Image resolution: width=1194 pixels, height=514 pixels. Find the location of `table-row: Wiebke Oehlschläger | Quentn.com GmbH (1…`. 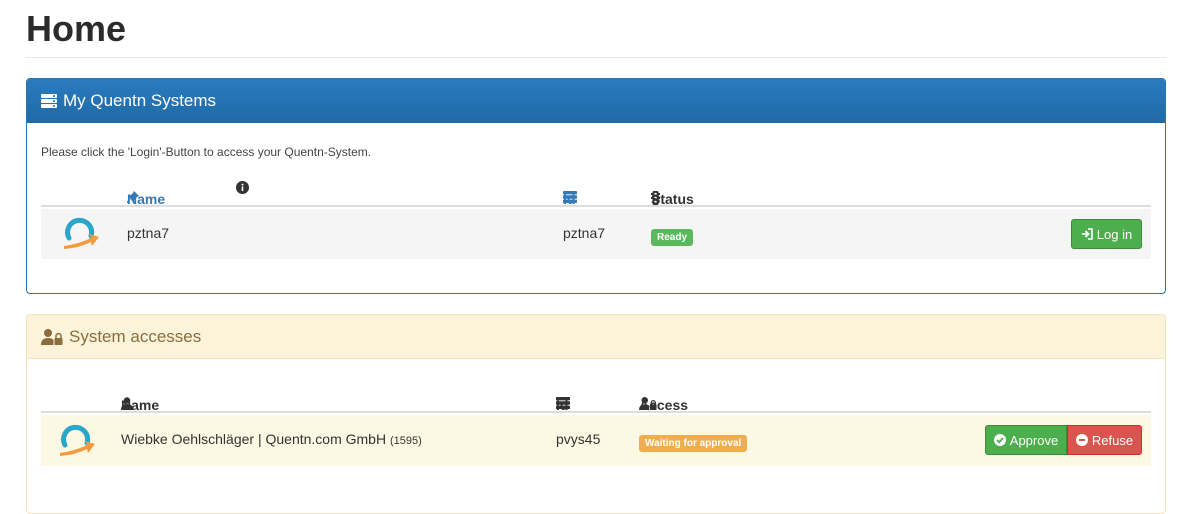

table-row: Wiebke Oehlschläger | Quentn.com GmbH (1… is located at coordinates (596, 440).